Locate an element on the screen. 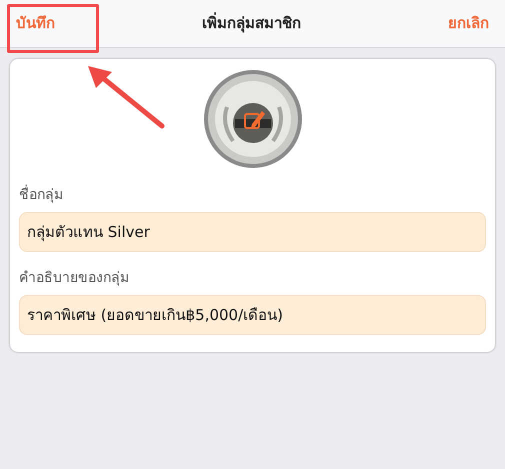 This screenshot has width=505, height=469. text-field: ราคาพิเศษ (ยอดขายเกิน฿5,000/เดือน) is located at coordinates (252, 315).